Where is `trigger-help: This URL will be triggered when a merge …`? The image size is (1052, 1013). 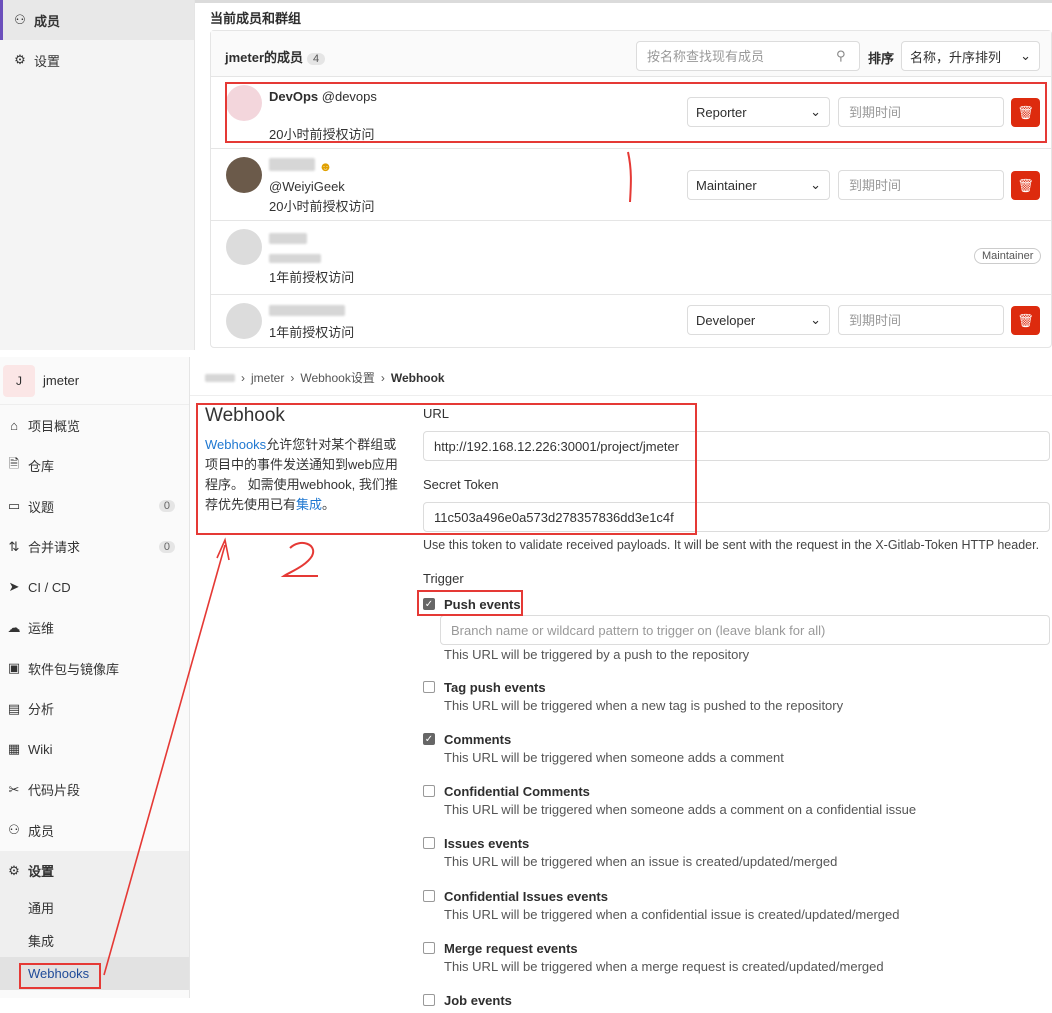 trigger-help: This URL will be triggered when a merge … is located at coordinates (664, 966).